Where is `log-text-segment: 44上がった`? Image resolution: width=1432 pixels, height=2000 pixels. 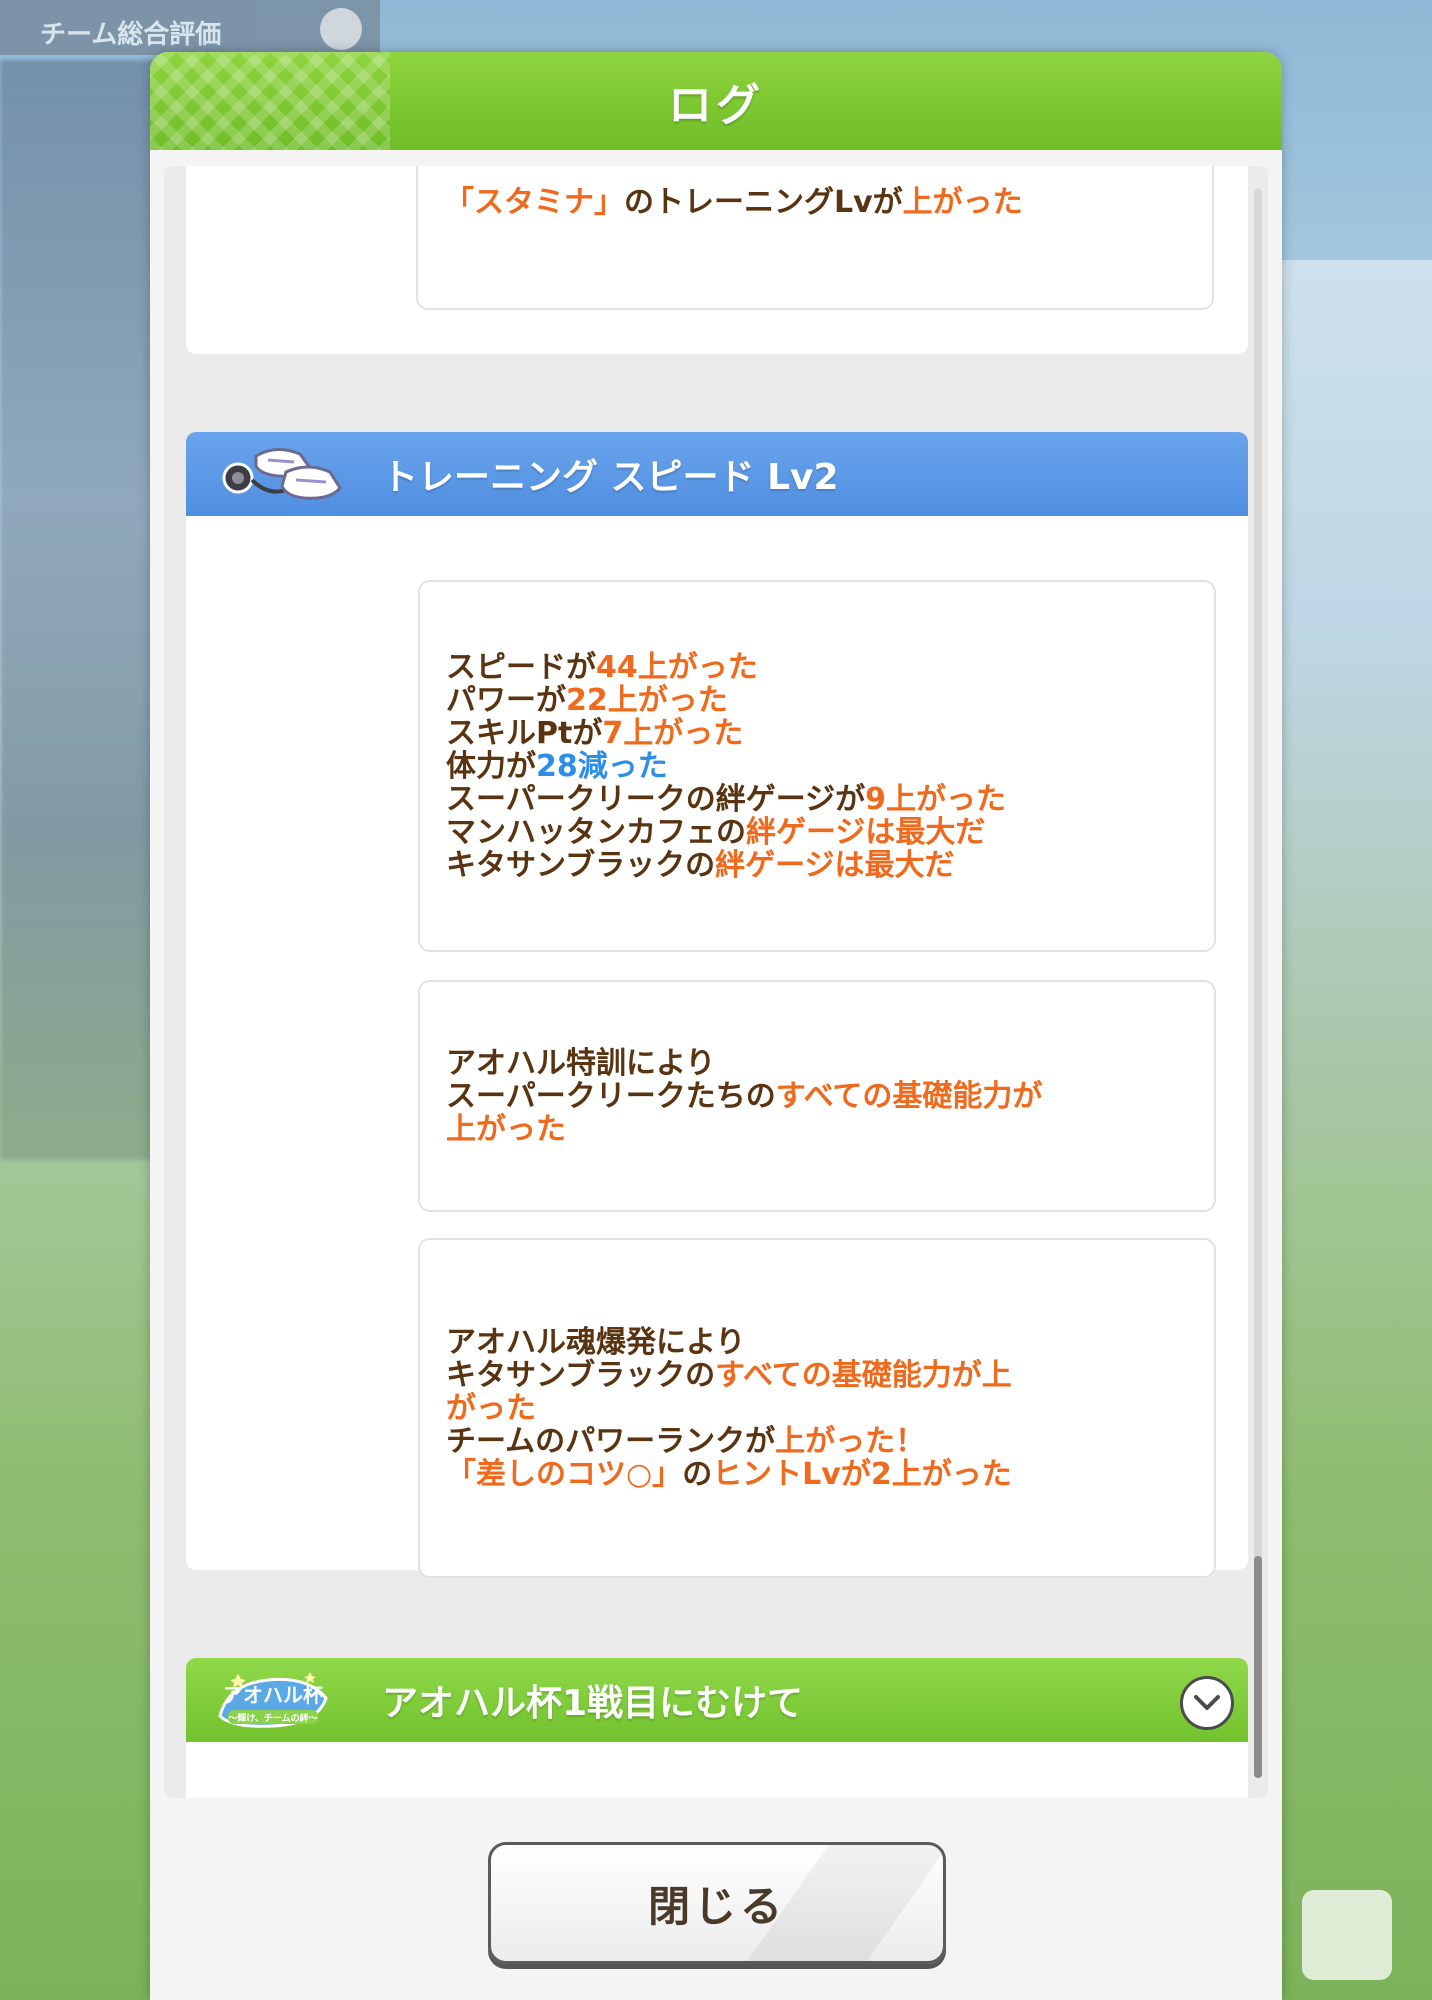 log-text-segment: 44上がった is located at coordinates (677, 667).